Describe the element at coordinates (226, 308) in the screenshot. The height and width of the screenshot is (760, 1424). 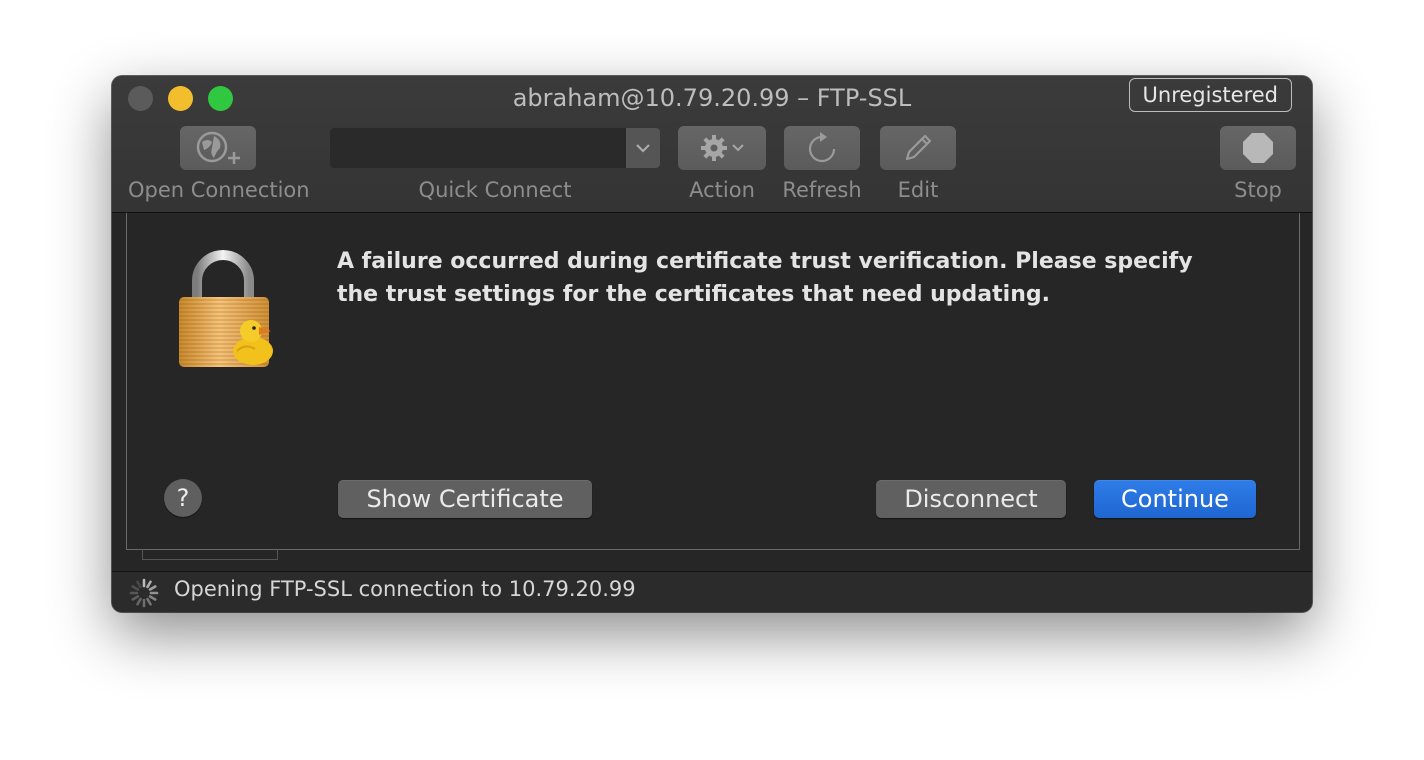
I see `lock-duck-icon` at that location.